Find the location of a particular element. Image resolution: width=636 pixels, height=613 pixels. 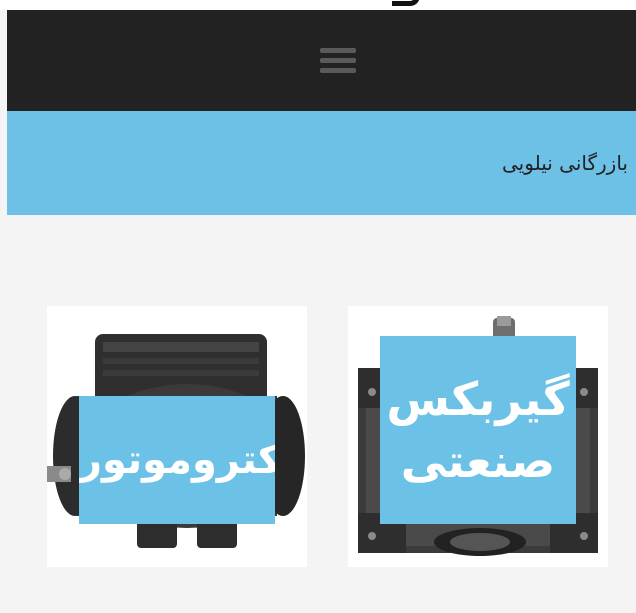

clipped-logo-glyph is located at coordinates (406, 3).